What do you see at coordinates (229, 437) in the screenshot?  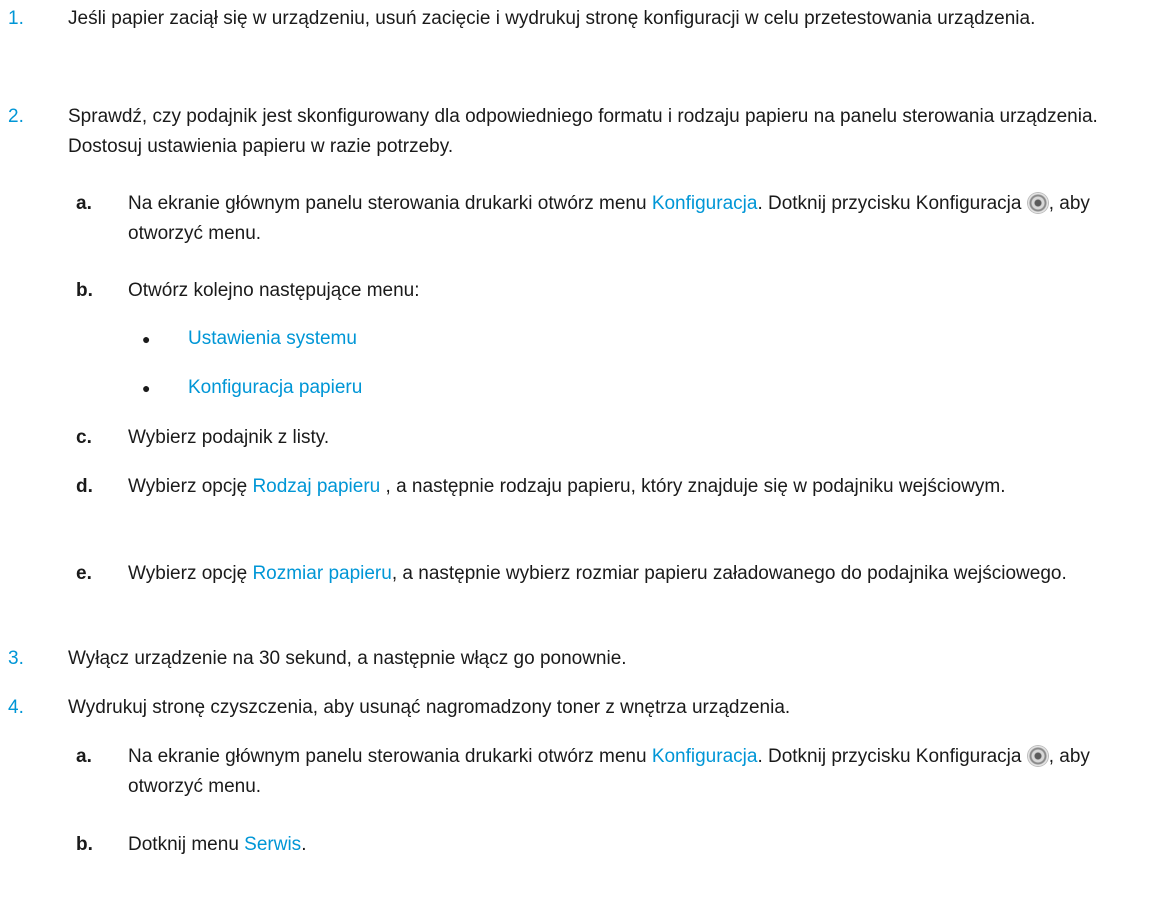 I see `substep-text: Wybierz podajnik z listy.` at bounding box center [229, 437].